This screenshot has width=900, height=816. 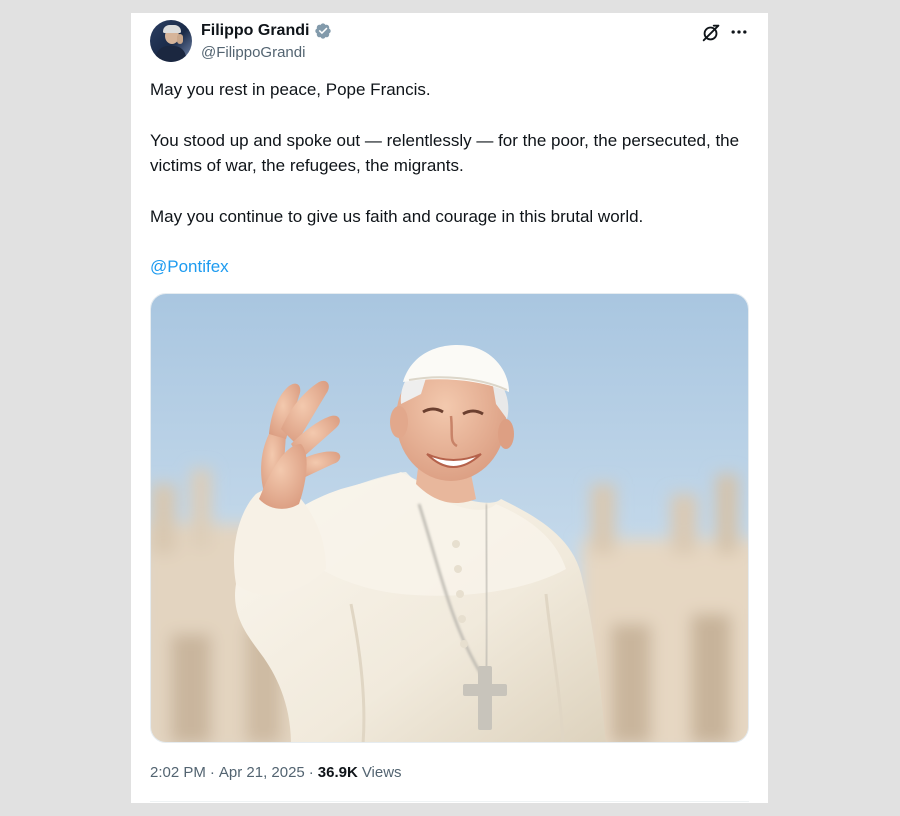 I want to click on views-label: Views, so click(x=381, y=772).